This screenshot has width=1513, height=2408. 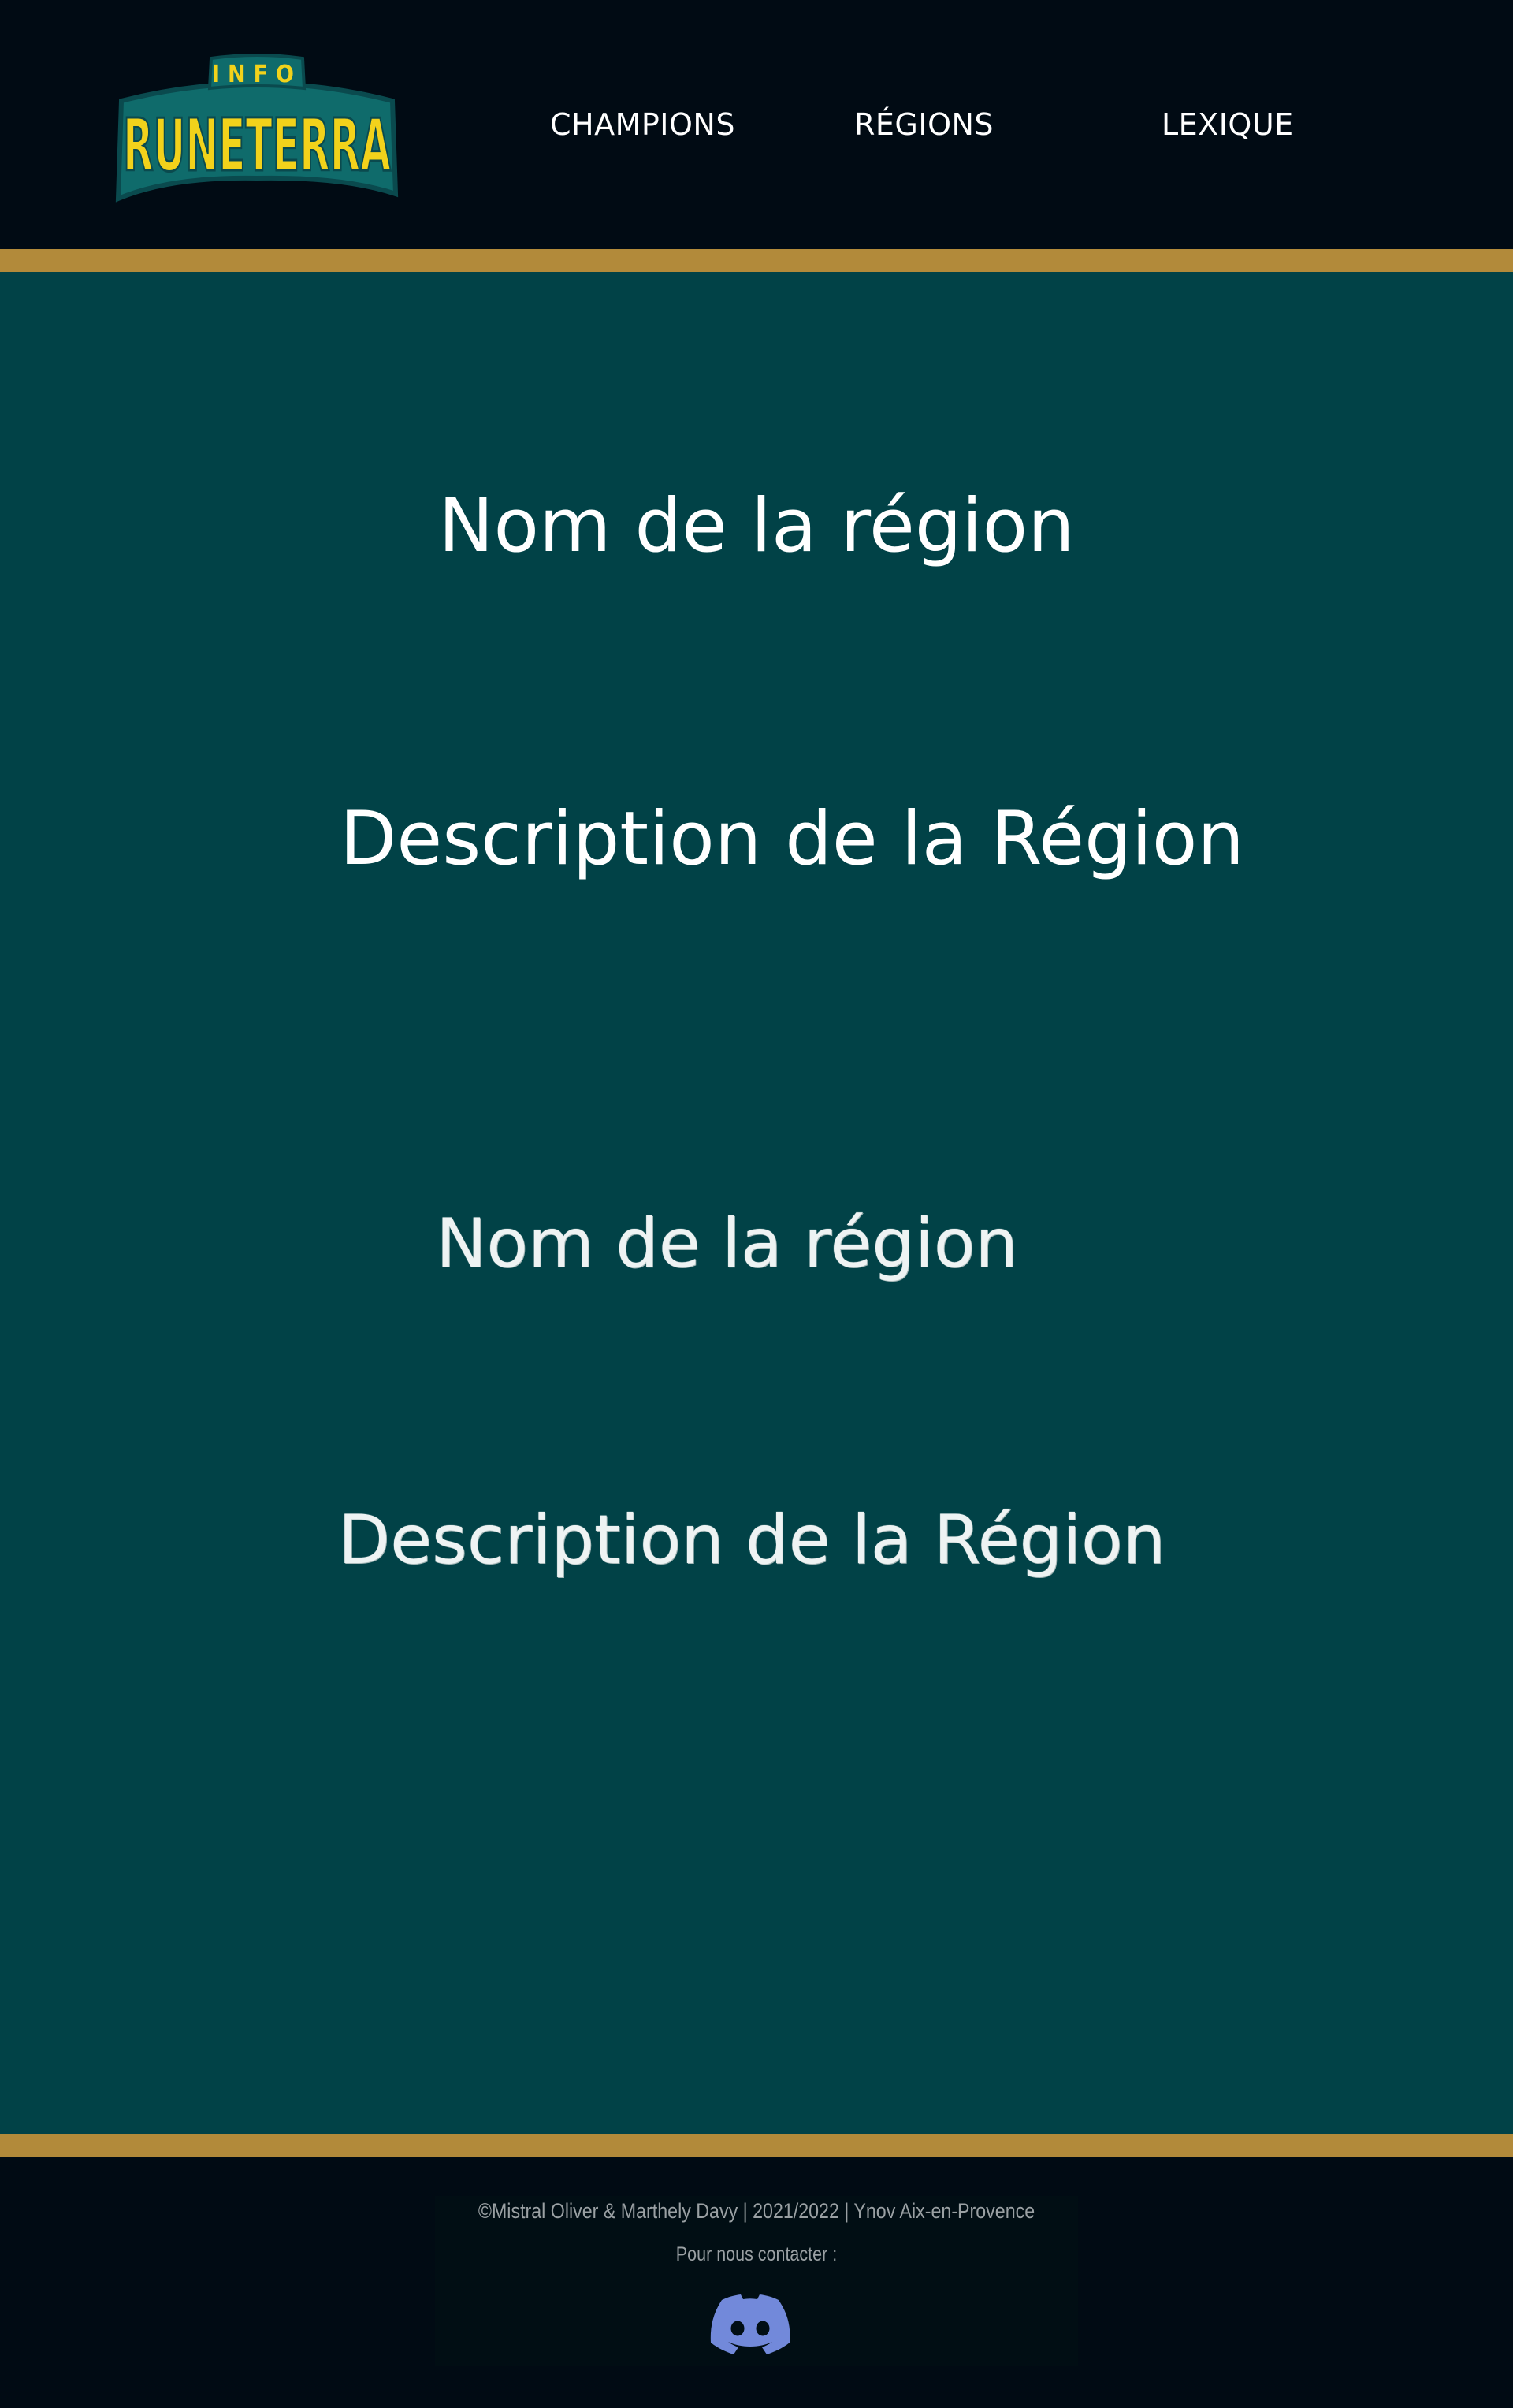 What do you see at coordinates (756, 124) in the screenshot?
I see `site-header: INFO RUNETERRA CHAMPIONS RÉGIONS LEXIQUE` at bounding box center [756, 124].